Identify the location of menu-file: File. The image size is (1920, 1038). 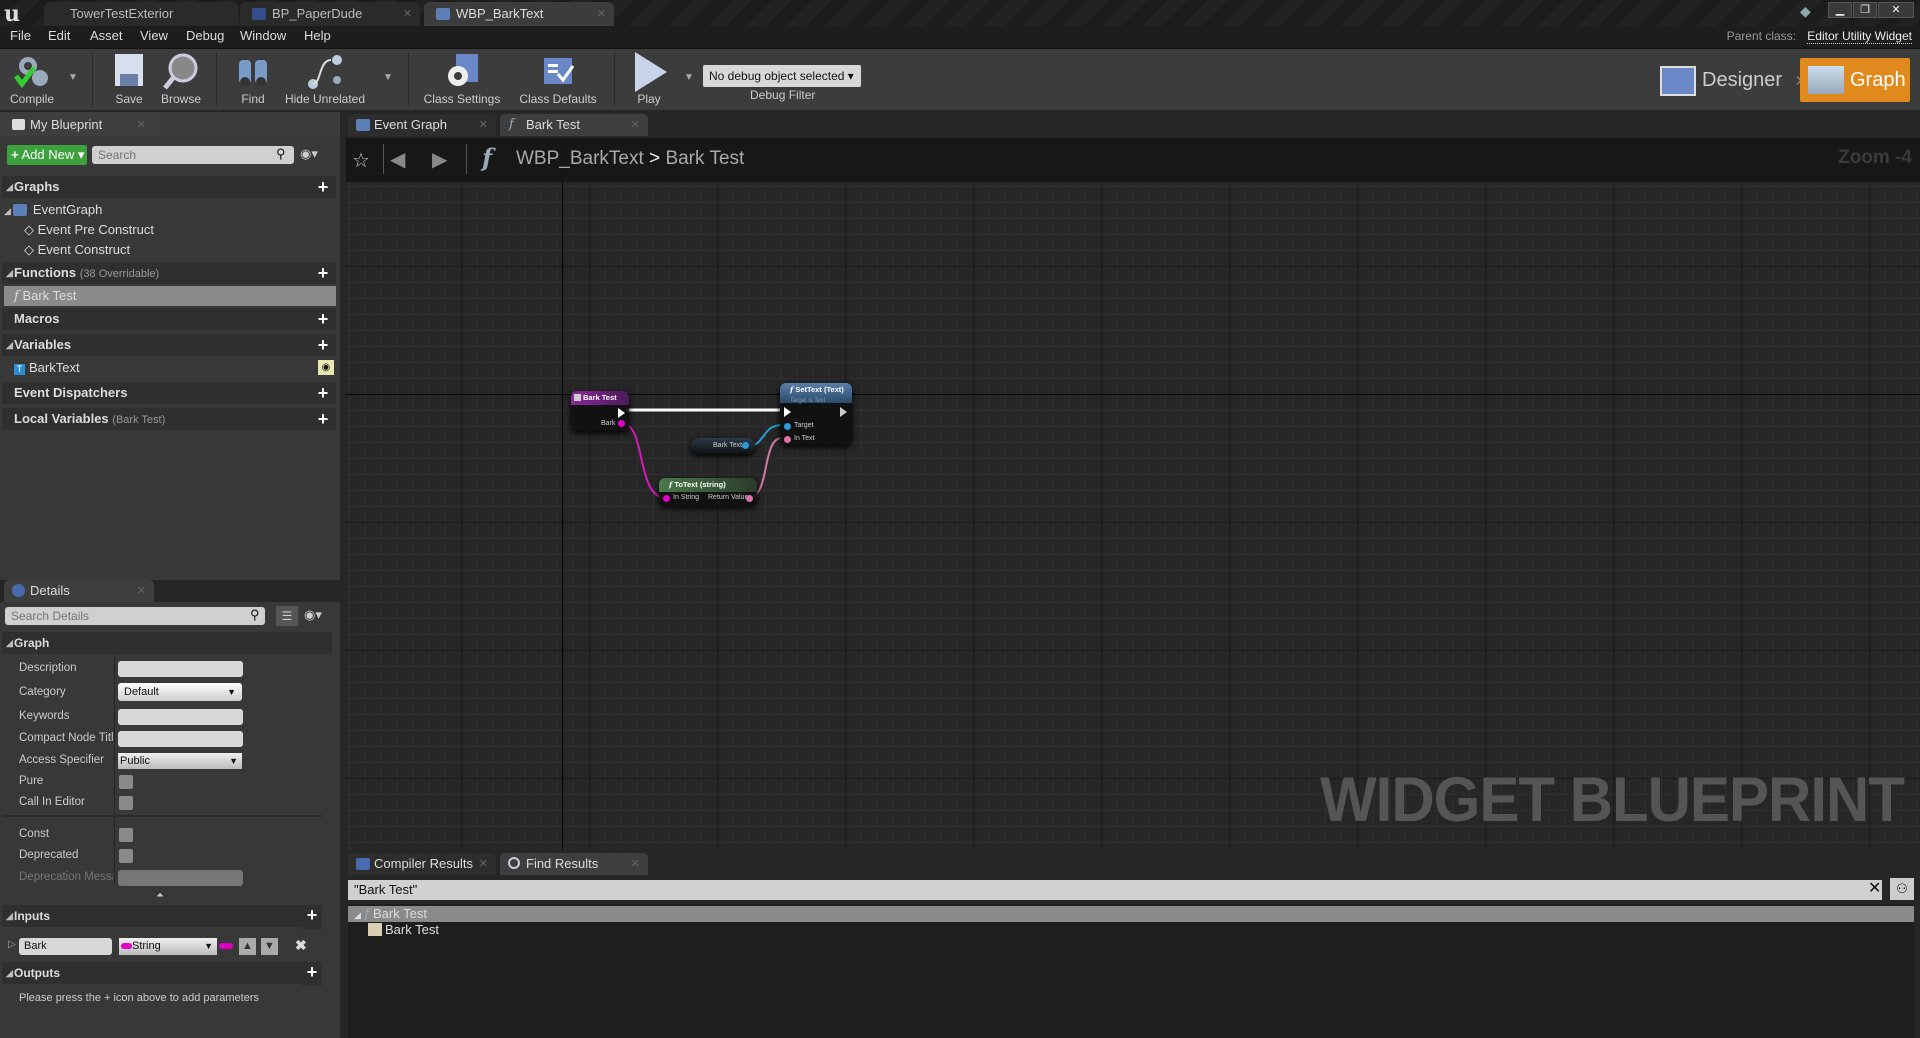
(20, 35).